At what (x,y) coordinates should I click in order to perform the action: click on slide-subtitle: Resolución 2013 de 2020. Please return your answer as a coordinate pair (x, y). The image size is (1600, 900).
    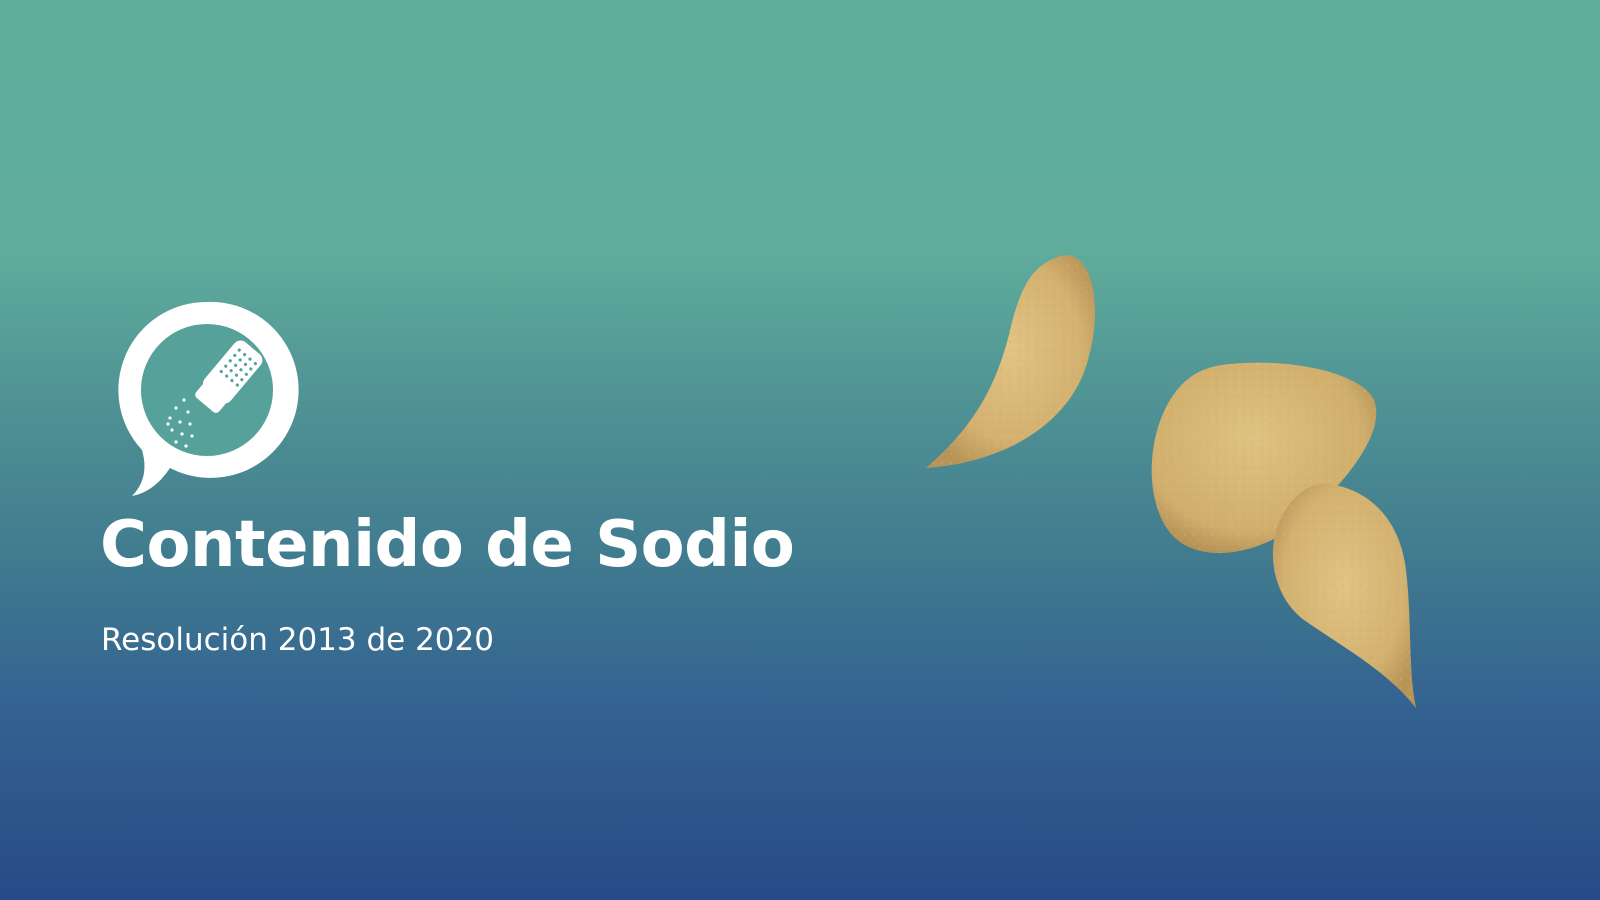
    Looking at the image, I should click on (297, 640).